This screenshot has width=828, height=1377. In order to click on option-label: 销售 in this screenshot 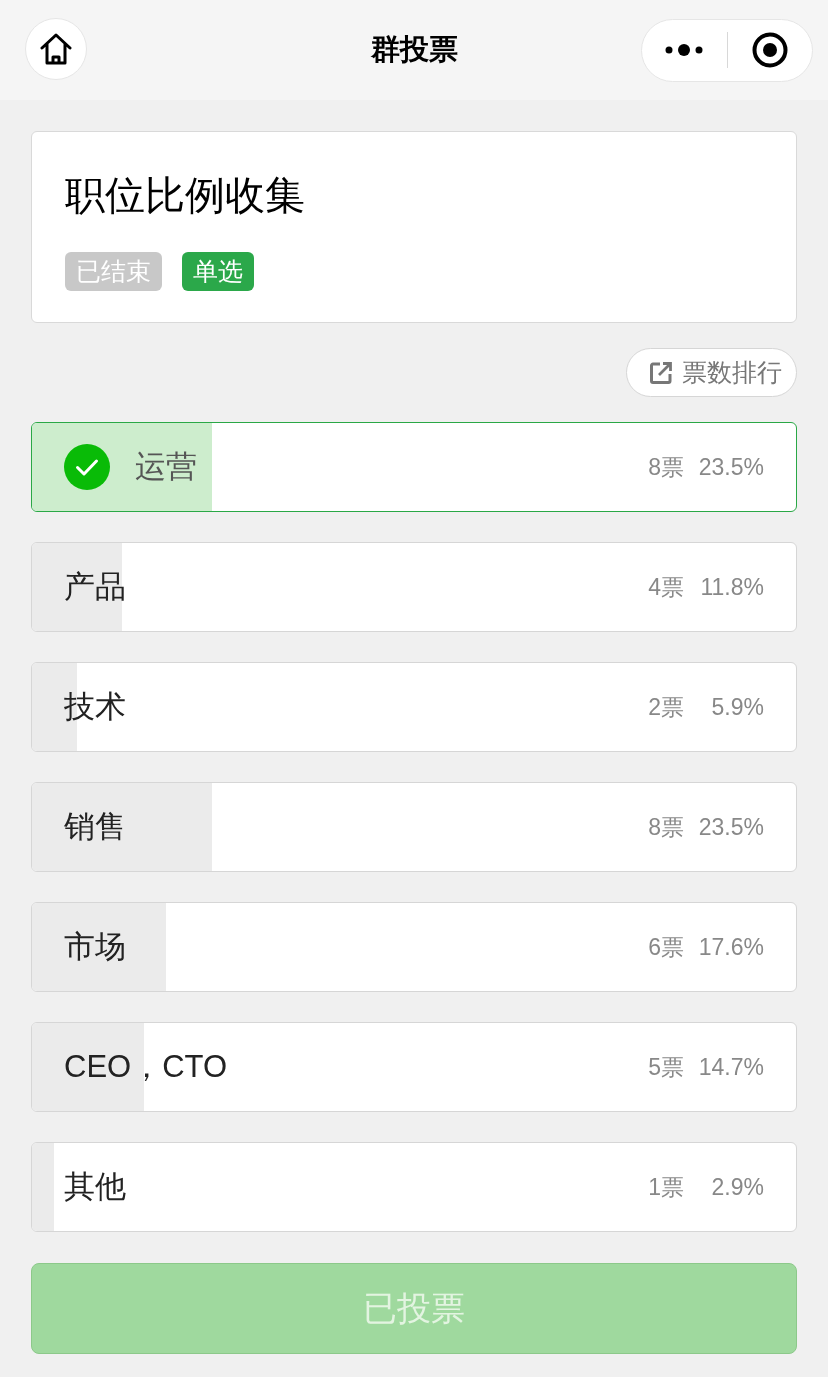, I will do `click(95, 827)`.